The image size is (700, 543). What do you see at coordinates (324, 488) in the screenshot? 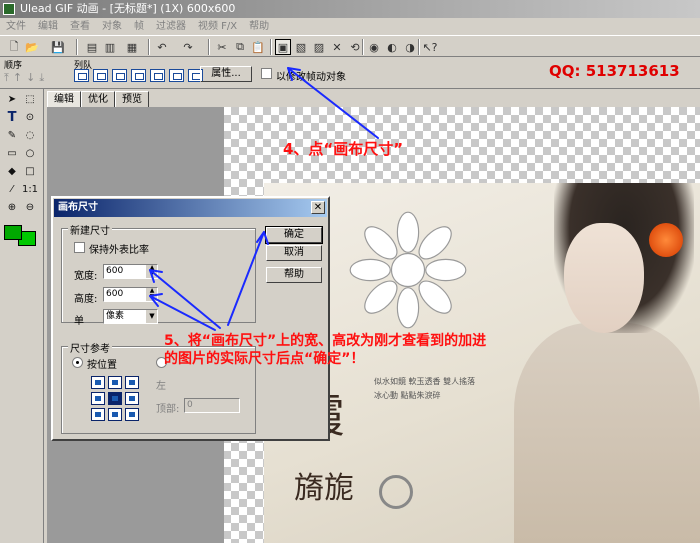
I see `calligraphy-small: 旖旎` at bounding box center [324, 488].